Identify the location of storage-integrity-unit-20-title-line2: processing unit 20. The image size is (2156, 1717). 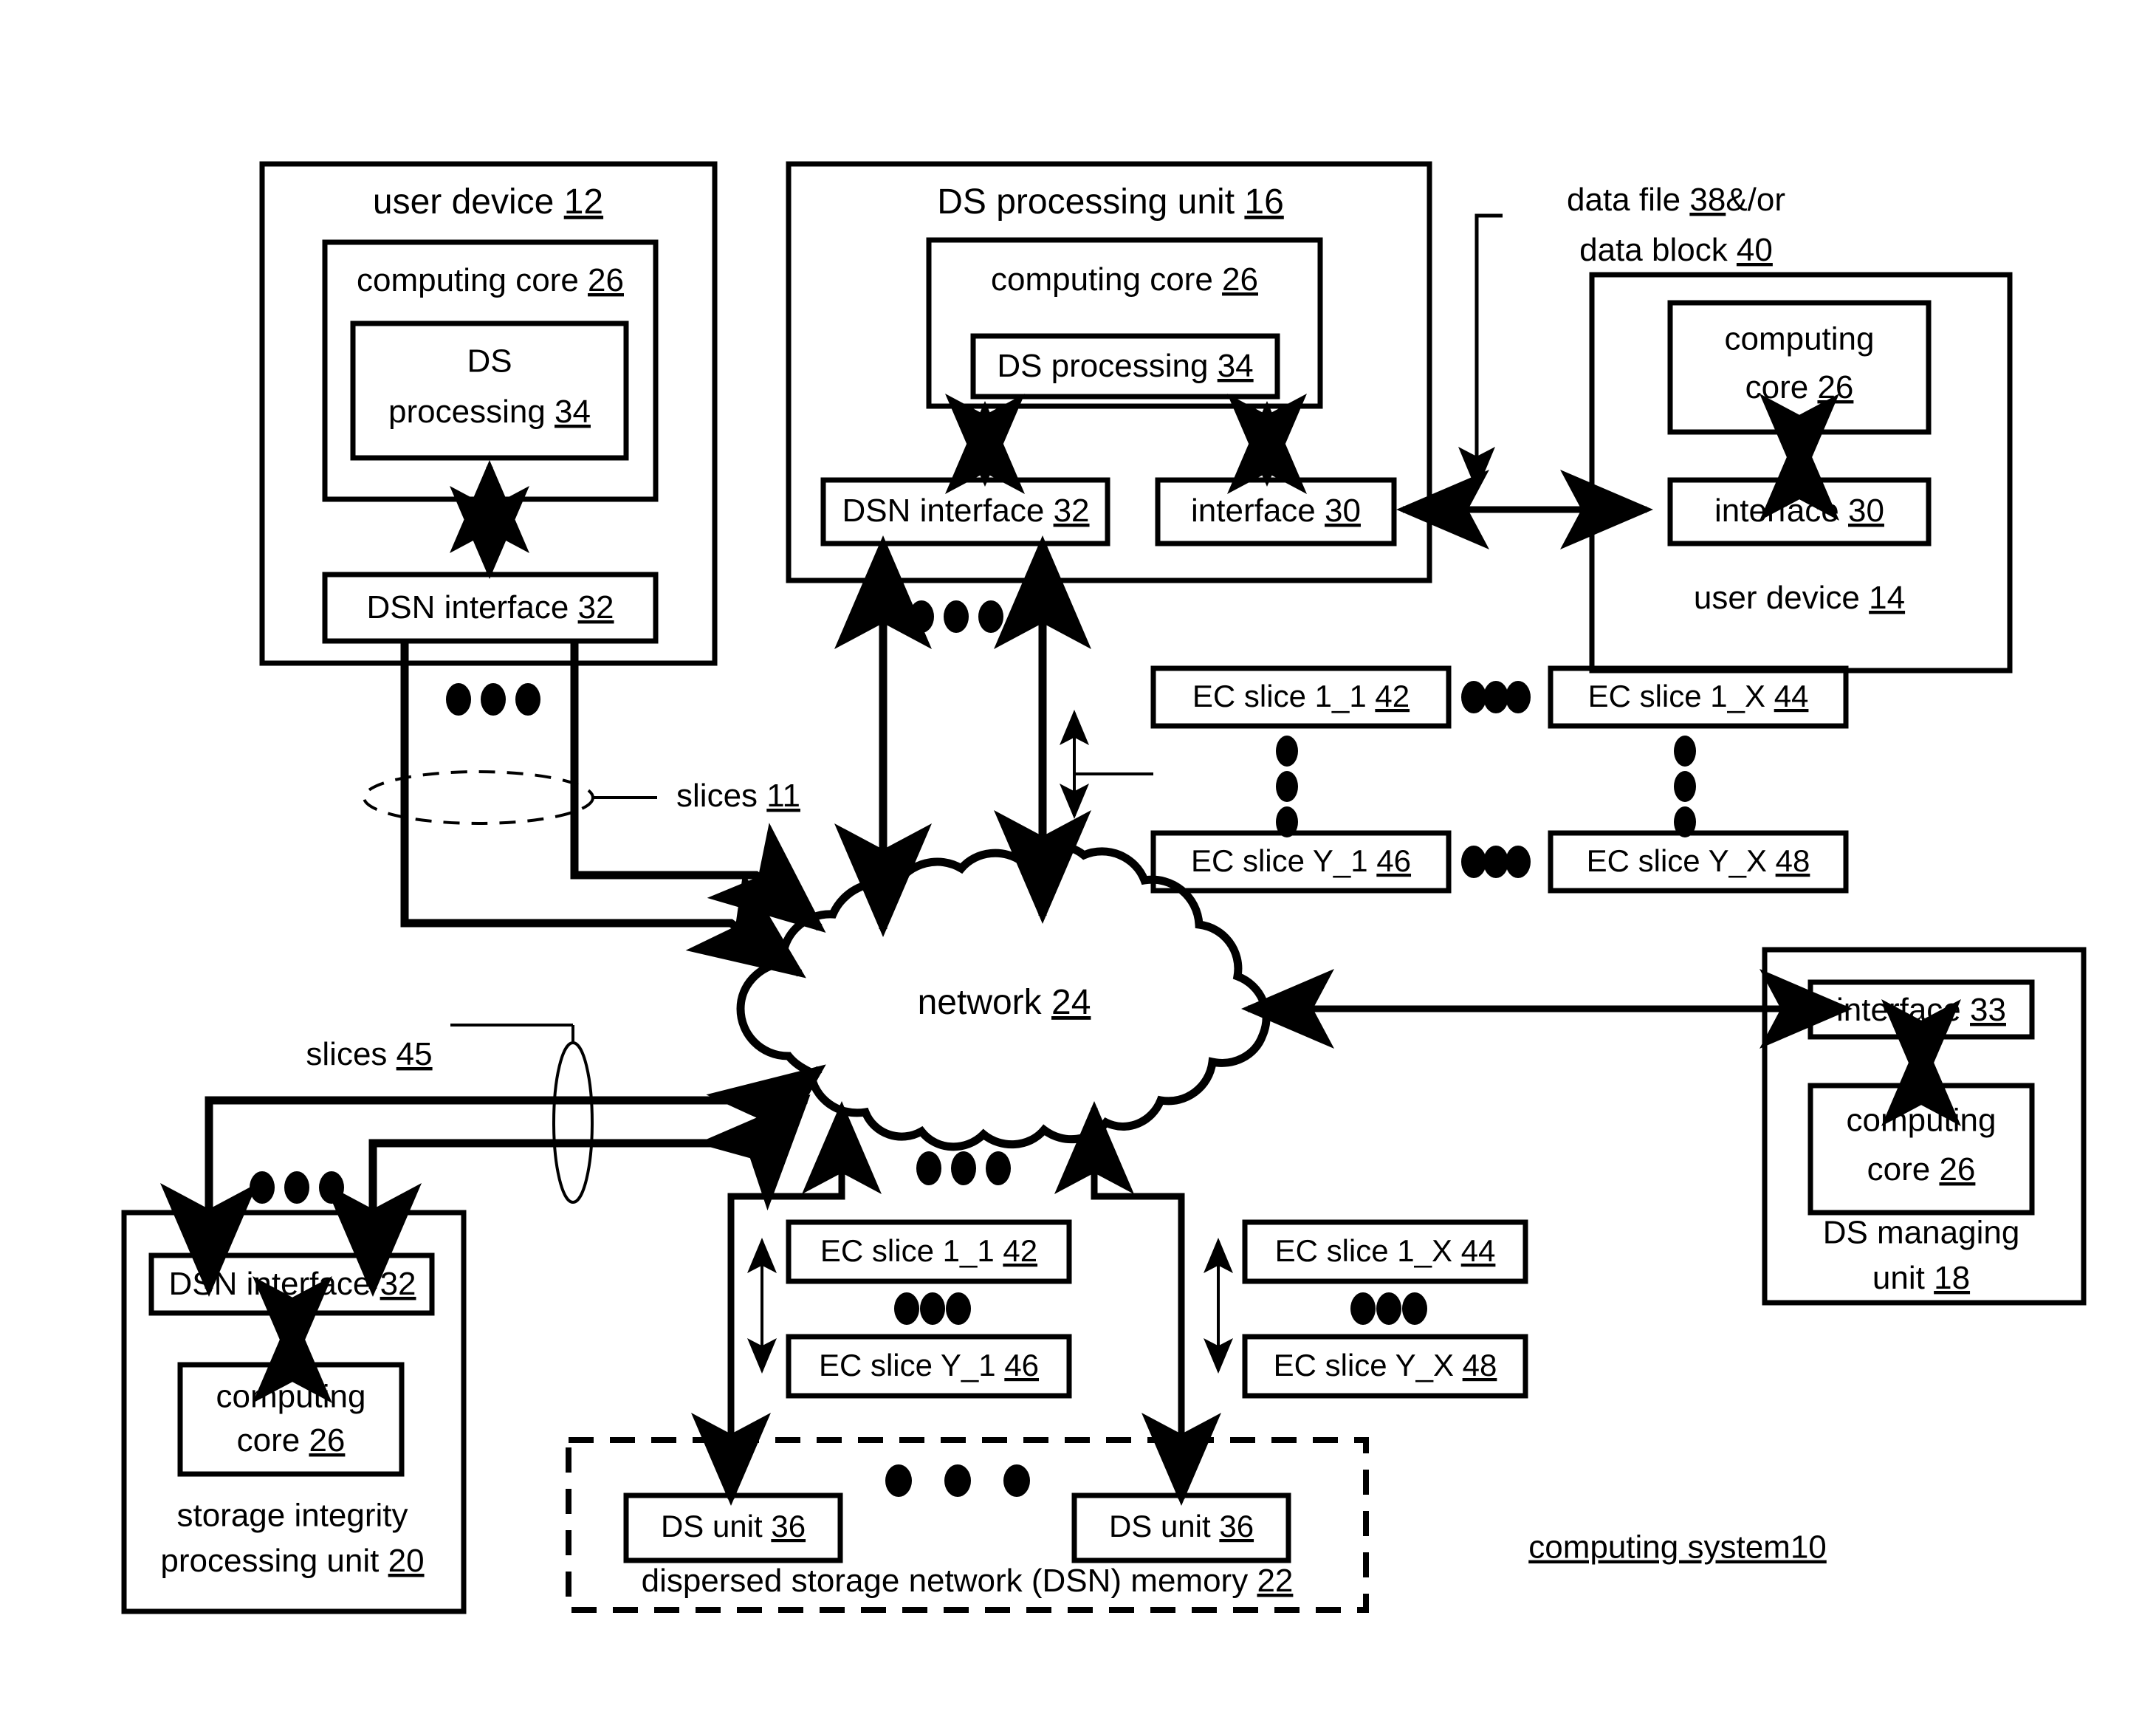
(292, 1561).